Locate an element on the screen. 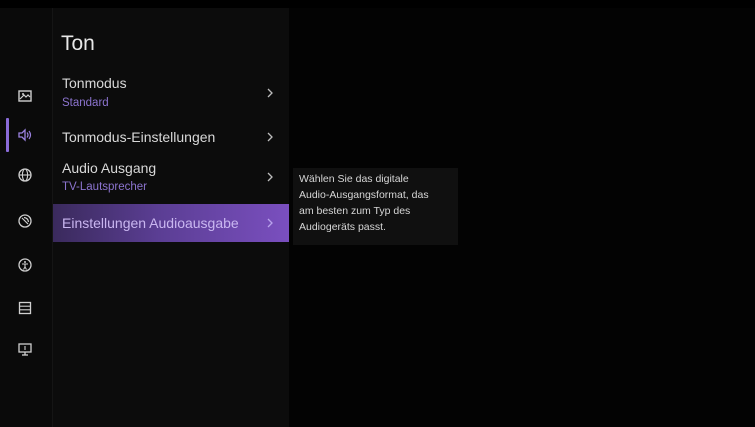 Image resolution: width=755 pixels, height=427 pixels. sound-icon is located at coordinates (25, 135).